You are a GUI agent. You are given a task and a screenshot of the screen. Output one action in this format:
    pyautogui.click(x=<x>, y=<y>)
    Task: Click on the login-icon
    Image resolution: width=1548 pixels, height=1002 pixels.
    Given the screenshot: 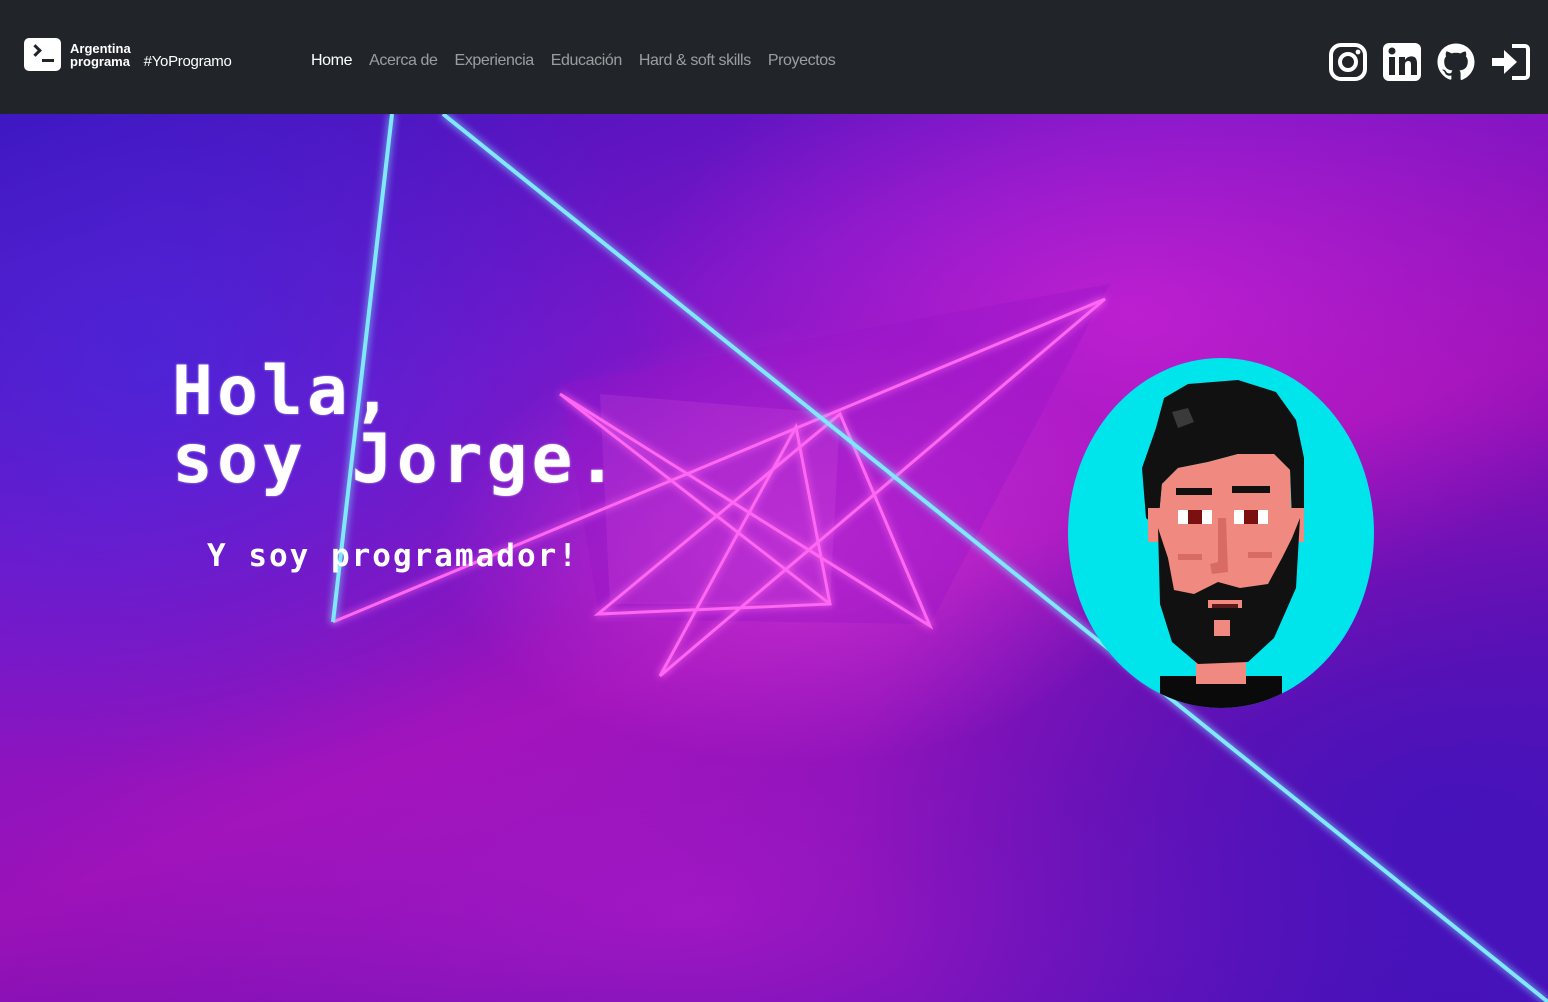 What is the action you would take?
    pyautogui.click(x=1510, y=62)
    